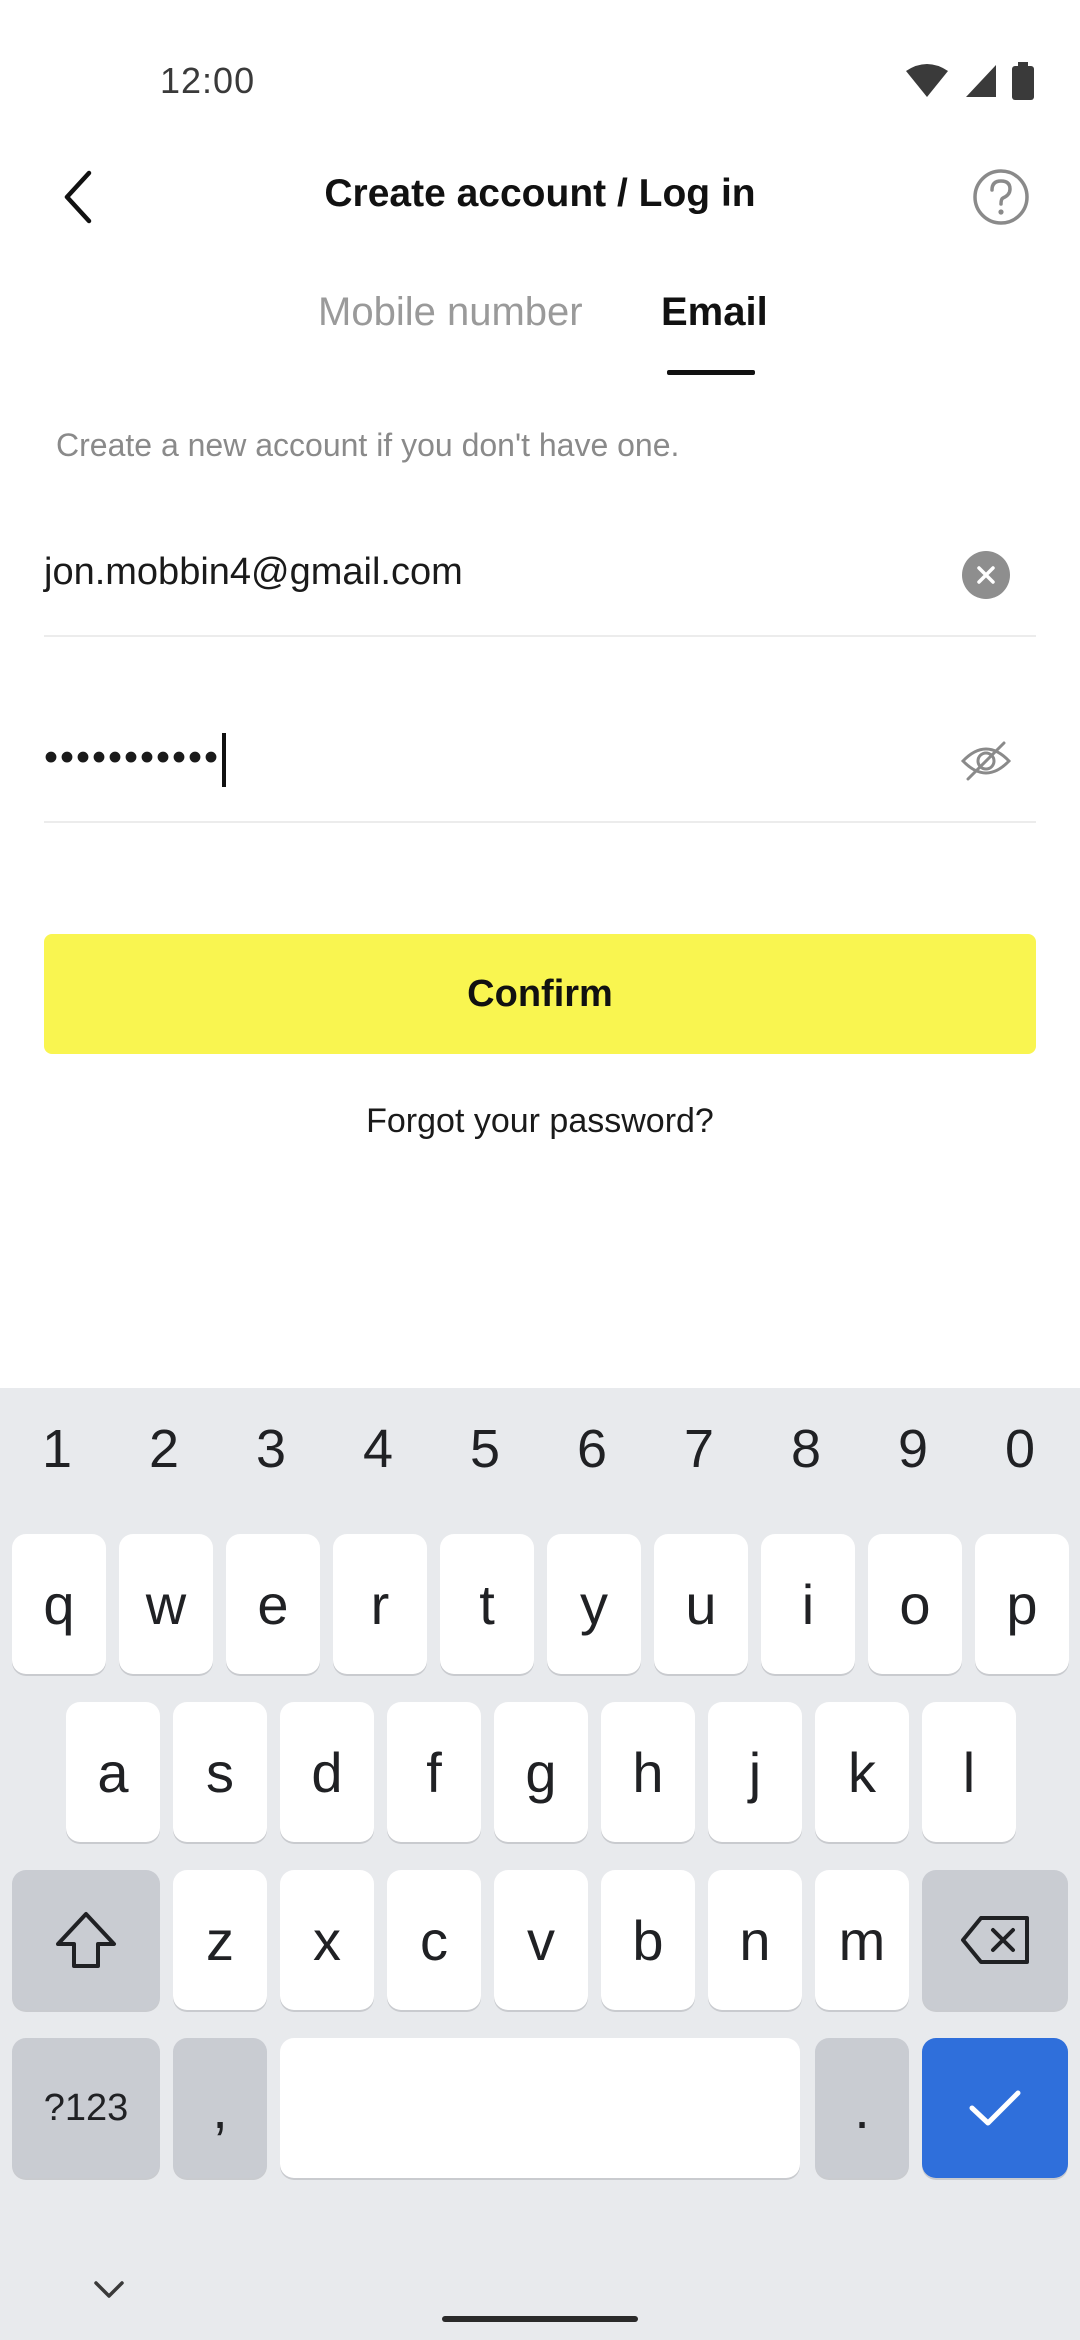  Describe the element at coordinates (862, 1772) in the screenshot. I see `key-k: k` at that location.